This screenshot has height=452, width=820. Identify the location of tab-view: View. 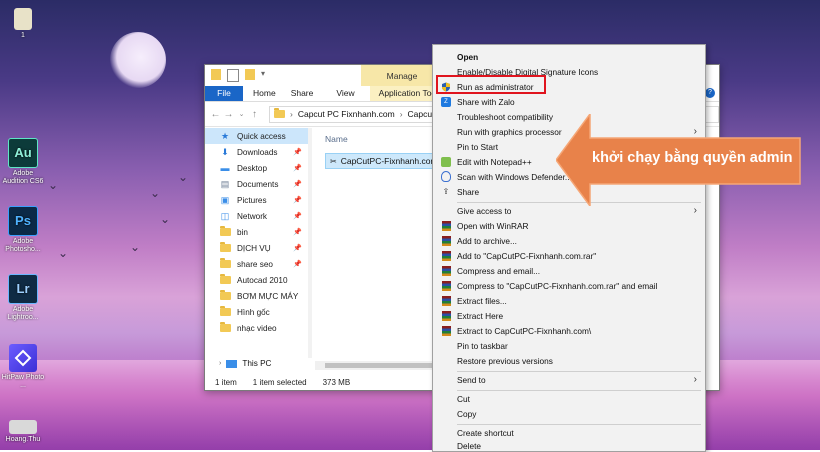
(342, 93).